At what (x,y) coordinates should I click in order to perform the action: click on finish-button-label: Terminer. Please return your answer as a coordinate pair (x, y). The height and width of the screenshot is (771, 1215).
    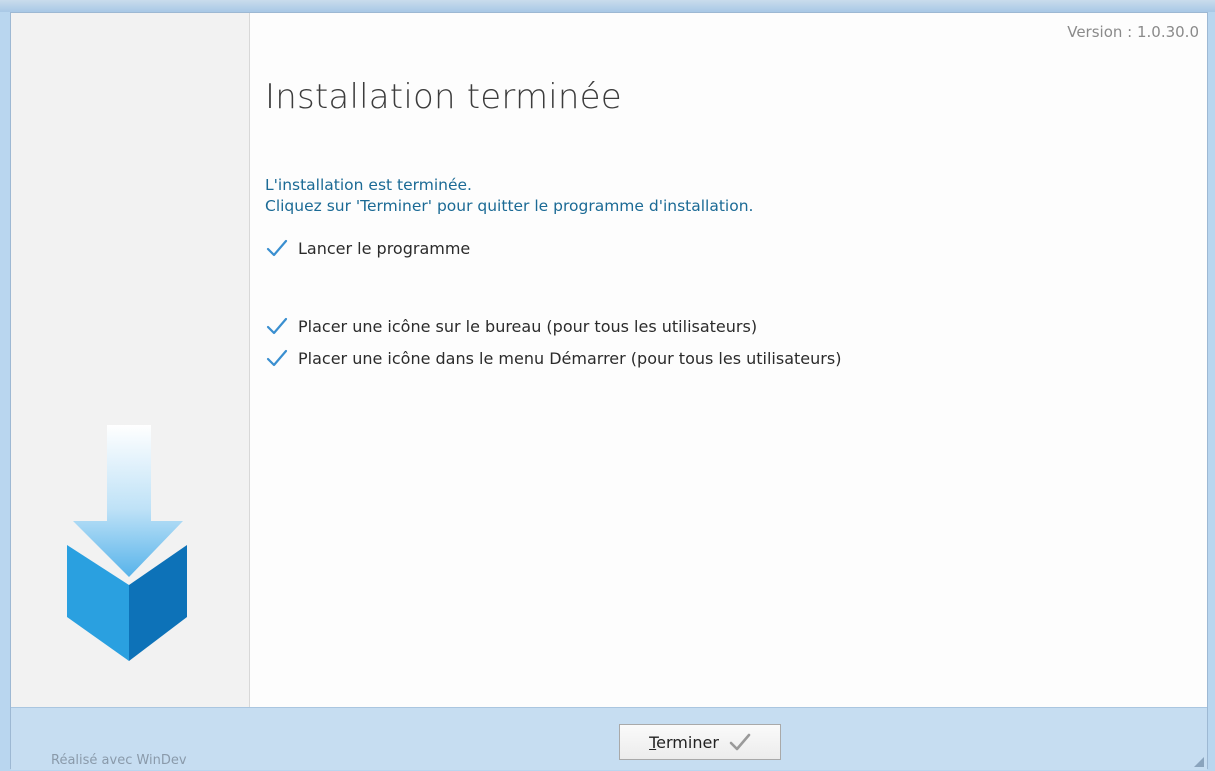
    Looking at the image, I should click on (684, 742).